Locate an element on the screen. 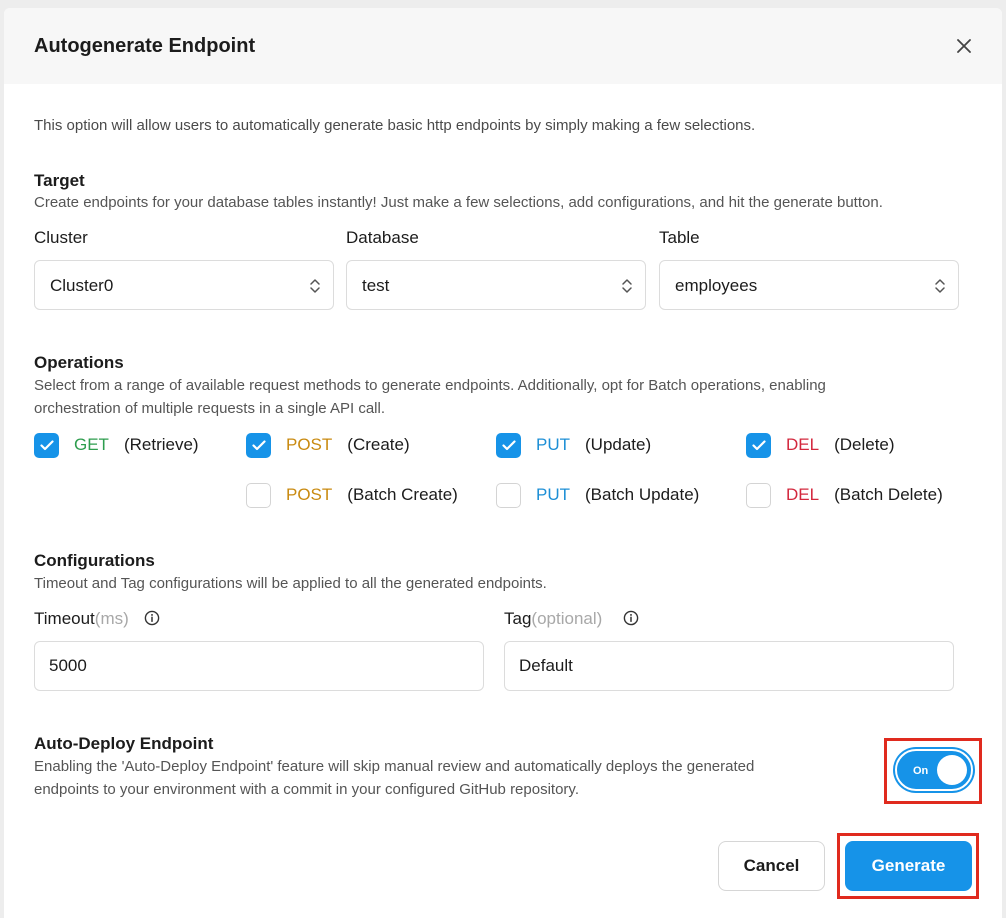 This screenshot has width=1006, height=918. timeout-label-text: Timeout is located at coordinates (64, 618).